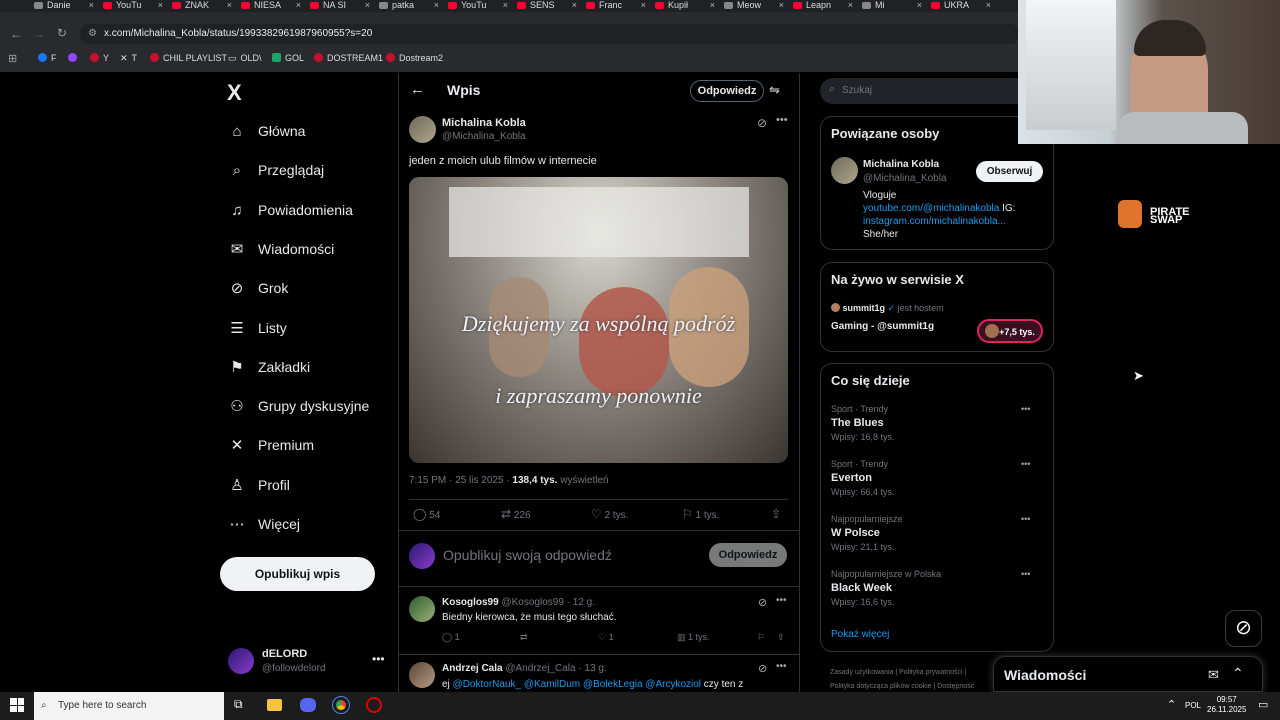  What do you see at coordinates (341, 705) in the screenshot?
I see `chrome-icon` at bounding box center [341, 705].